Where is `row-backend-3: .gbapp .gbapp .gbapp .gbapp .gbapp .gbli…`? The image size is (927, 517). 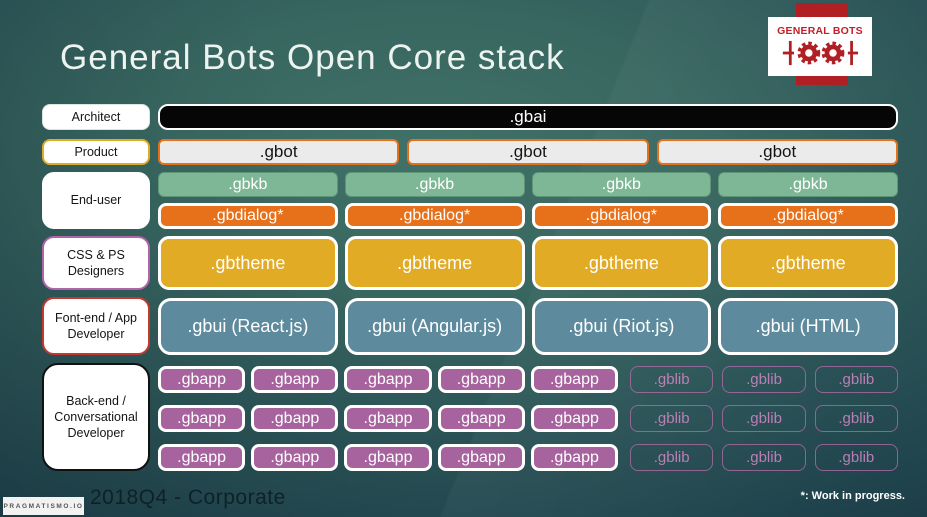
row-backend-3: .gbapp .gbapp .gbapp .gbapp .gbapp .gbli… is located at coordinates (528, 457).